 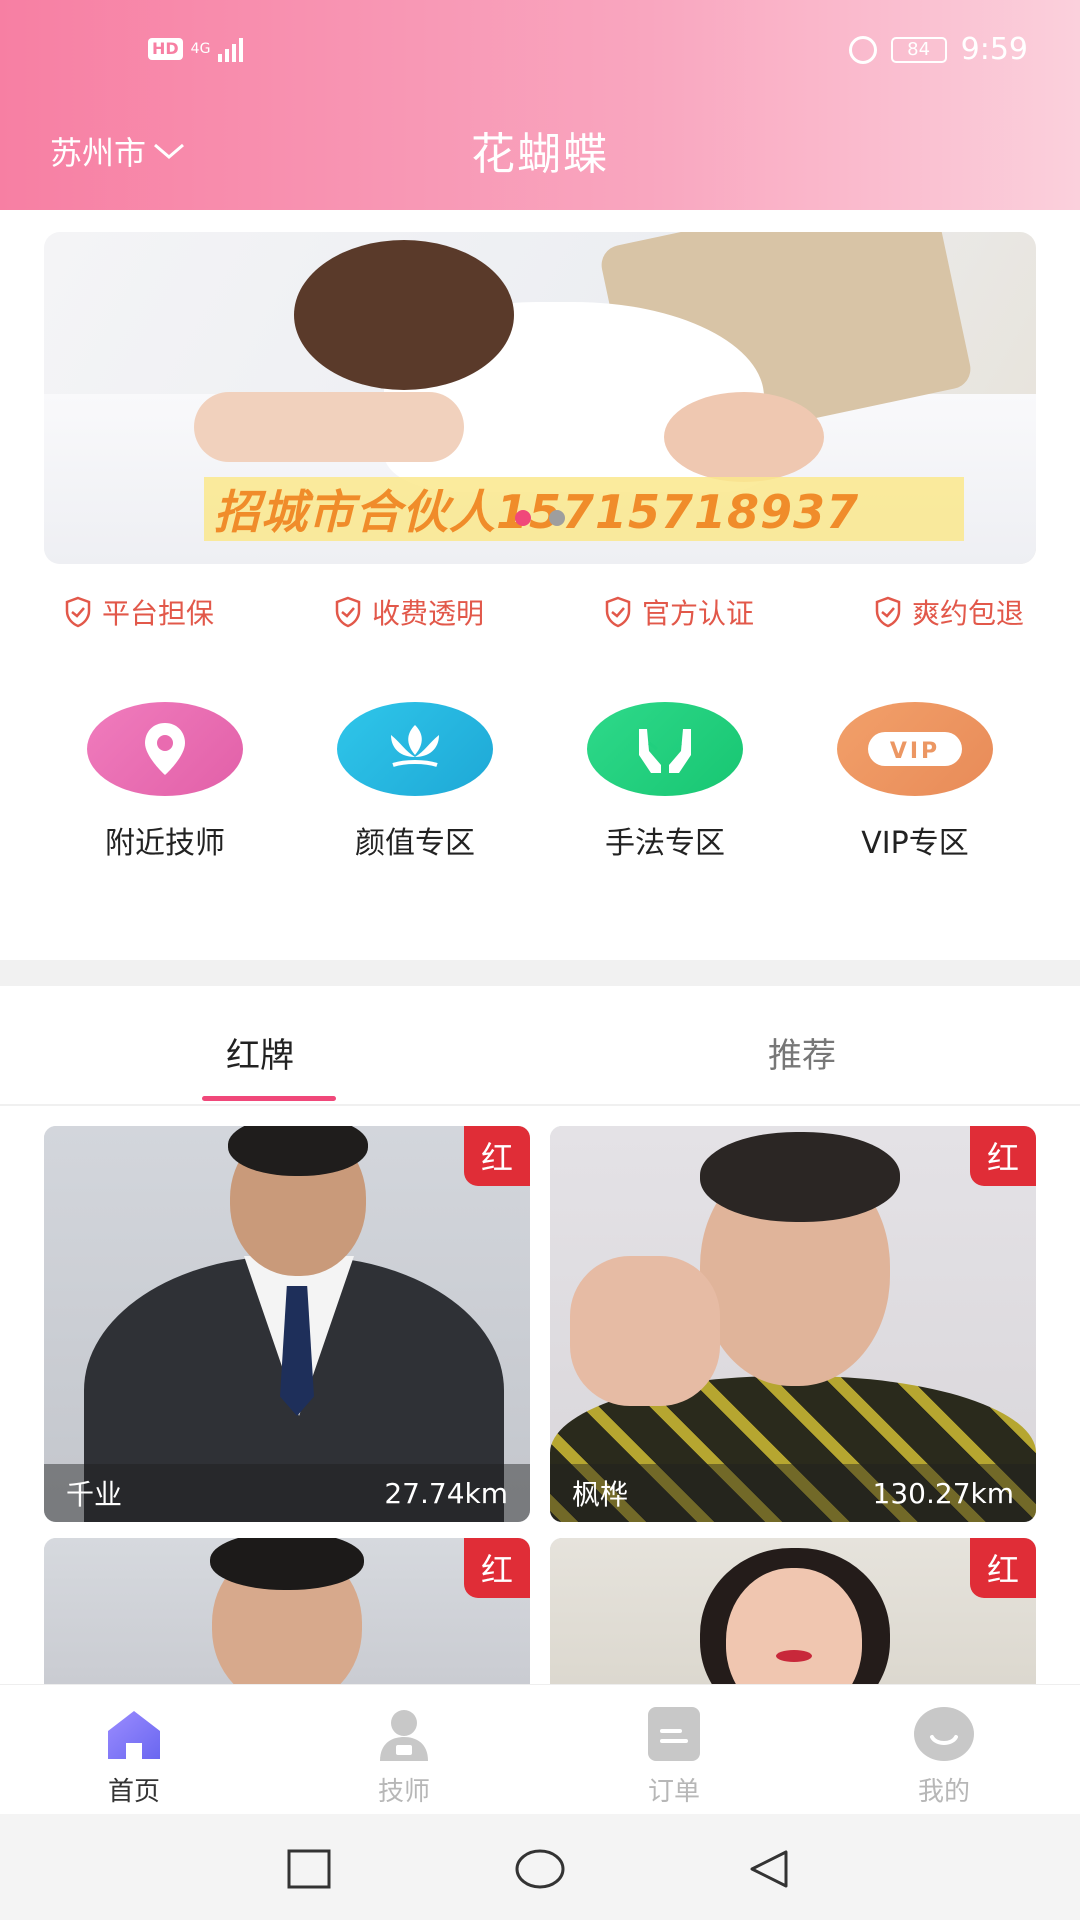 I want to click on nav-order: 订单, so click(x=674, y=1756).